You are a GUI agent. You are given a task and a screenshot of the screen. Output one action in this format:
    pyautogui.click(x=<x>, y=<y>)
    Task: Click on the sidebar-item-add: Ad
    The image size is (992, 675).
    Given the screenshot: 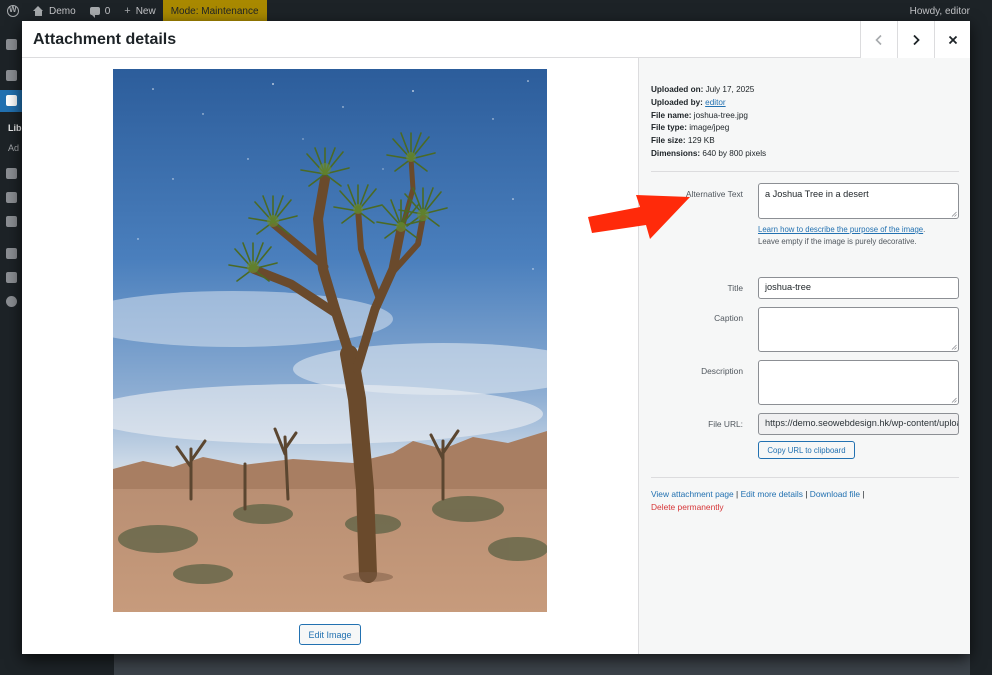 What is the action you would take?
    pyautogui.click(x=13, y=148)
    